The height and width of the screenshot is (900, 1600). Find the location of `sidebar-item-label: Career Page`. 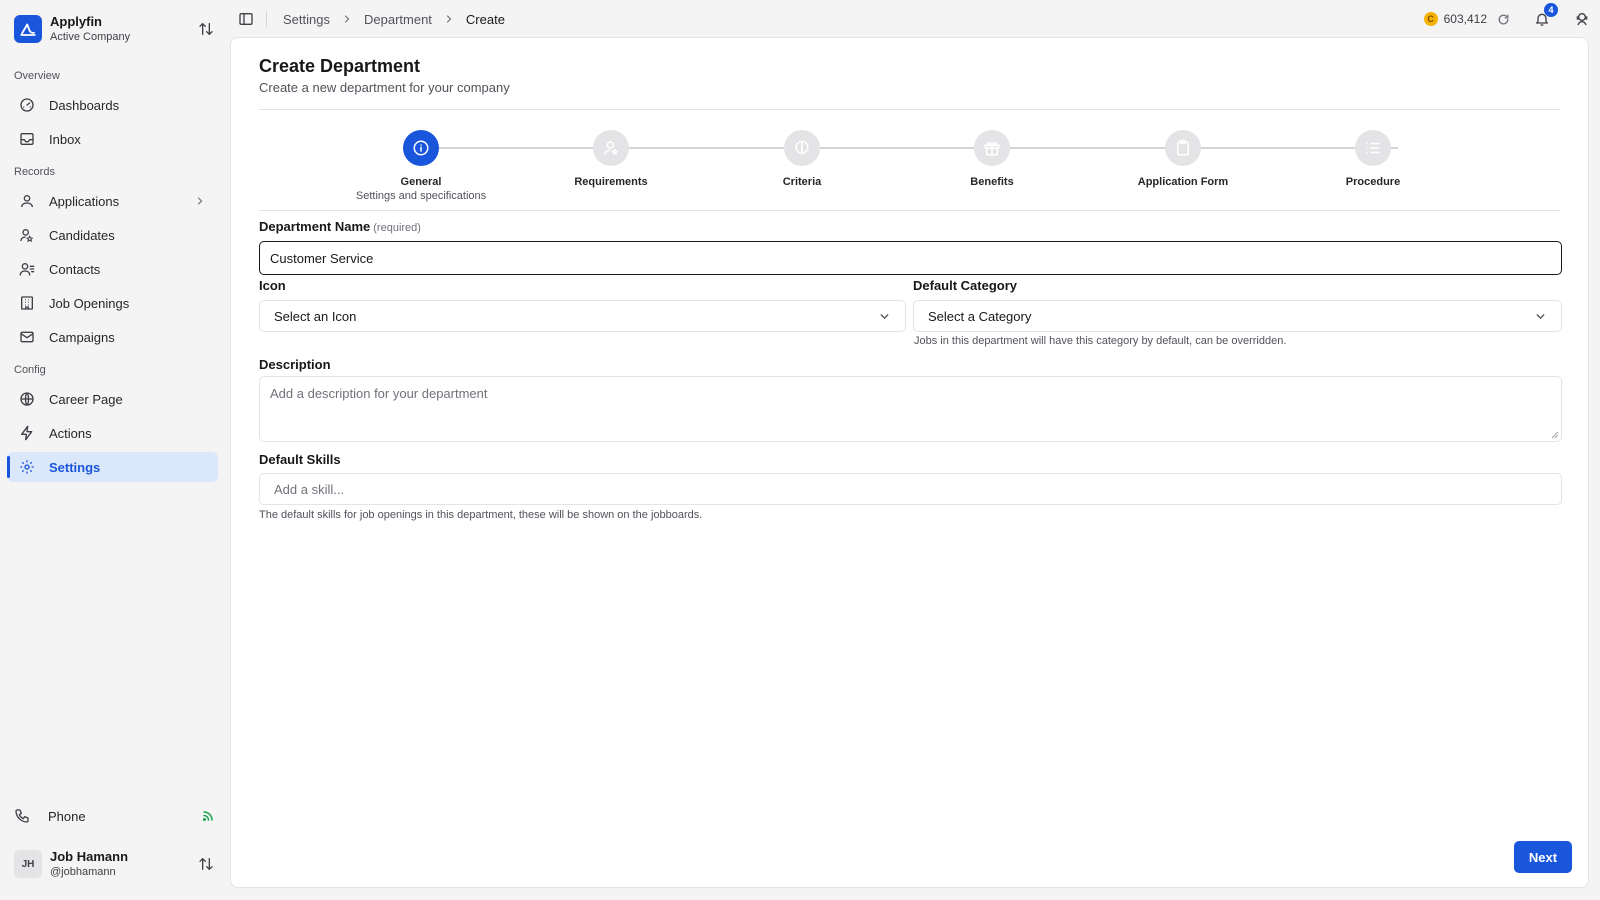

sidebar-item-label: Career Page is located at coordinates (86, 399).